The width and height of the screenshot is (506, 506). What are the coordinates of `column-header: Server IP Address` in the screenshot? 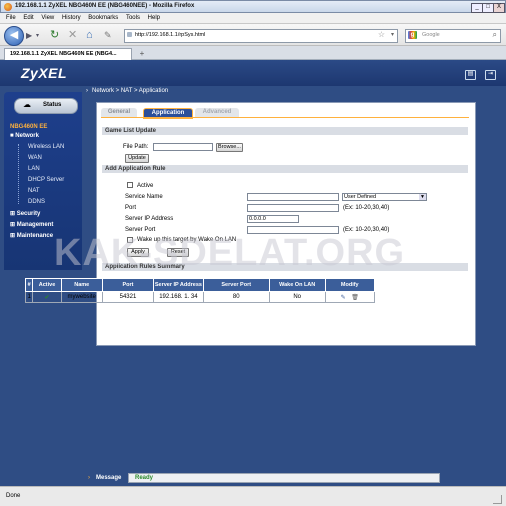 It's located at (178, 285).